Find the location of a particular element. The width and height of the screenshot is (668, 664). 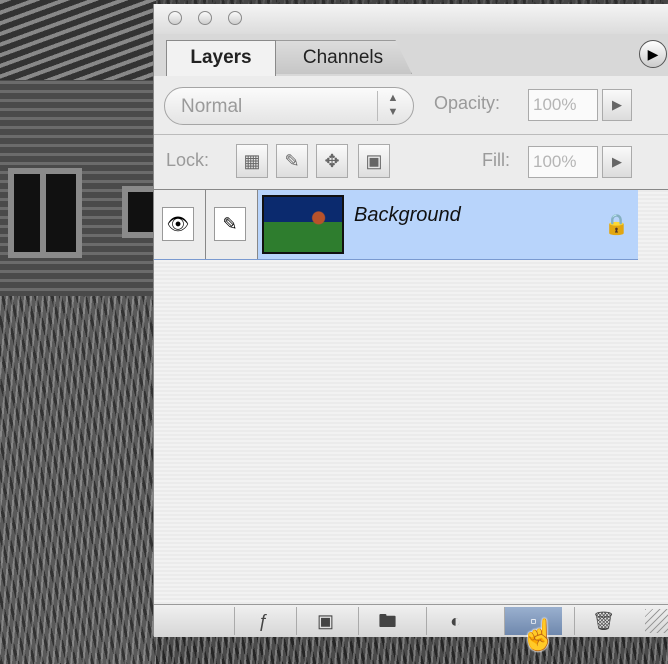

photo-house is located at coordinates (82, 150).